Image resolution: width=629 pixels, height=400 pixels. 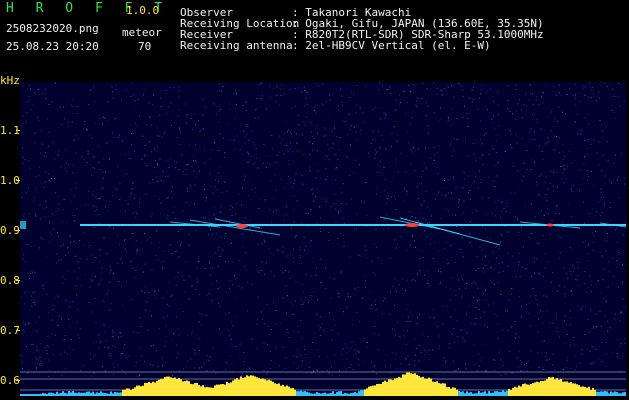 What do you see at coordinates (242, 226) in the screenshot?
I see `meteor-echo-core` at bounding box center [242, 226].